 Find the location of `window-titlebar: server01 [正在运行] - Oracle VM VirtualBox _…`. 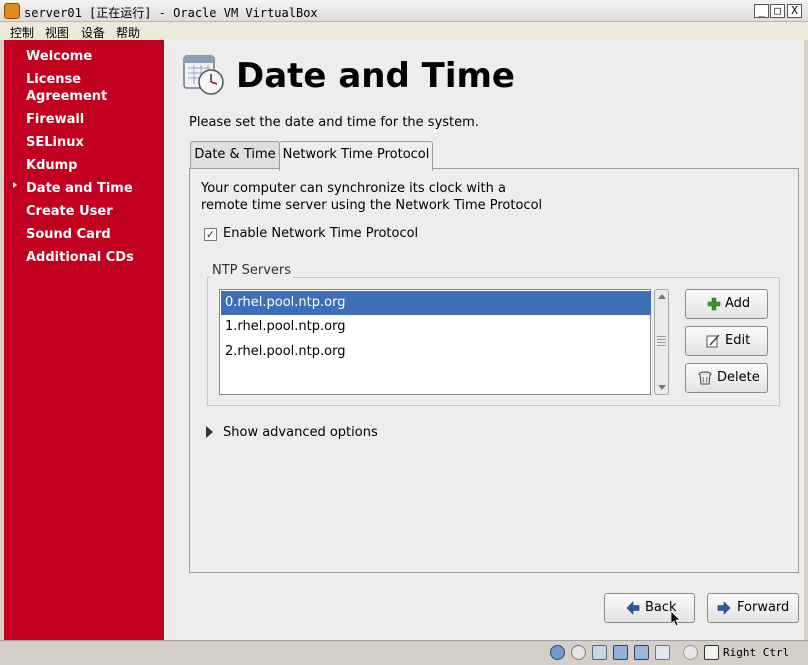

window-titlebar: server01 [正在运行] - Oracle VM VirtualBox _… is located at coordinates (404, 11).